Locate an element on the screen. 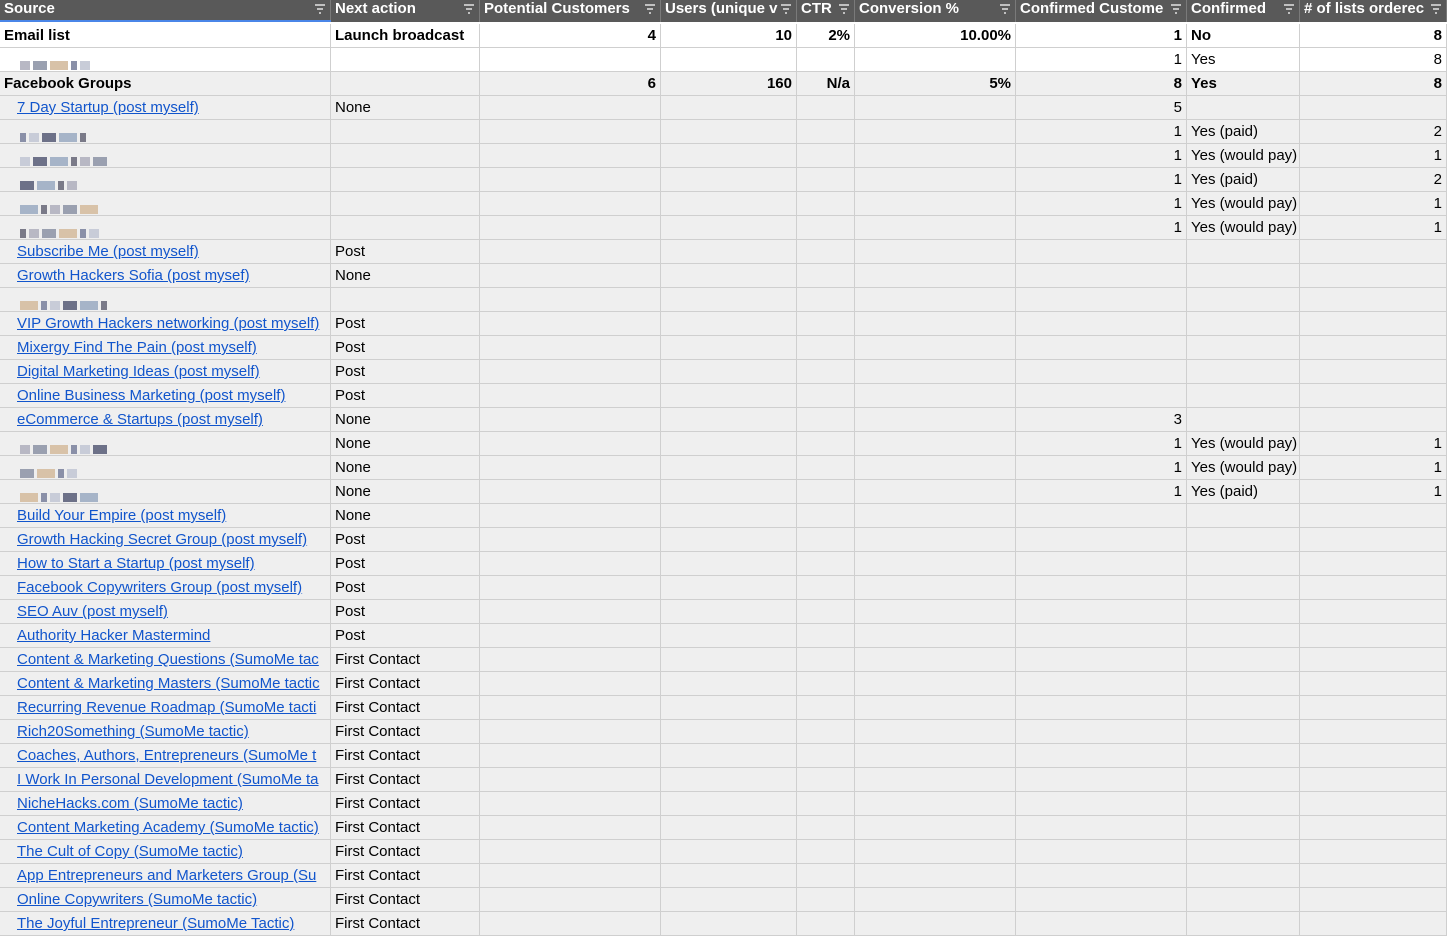 The width and height of the screenshot is (1447, 940). cell-source: Growth Hackers Sofia (post mysef) is located at coordinates (165, 276).